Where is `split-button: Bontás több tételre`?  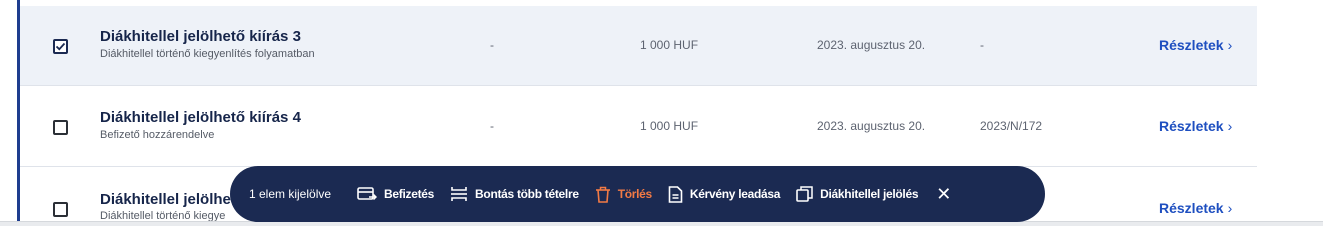
split-button: Bontás több tételre is located at coordinates (514, 194).